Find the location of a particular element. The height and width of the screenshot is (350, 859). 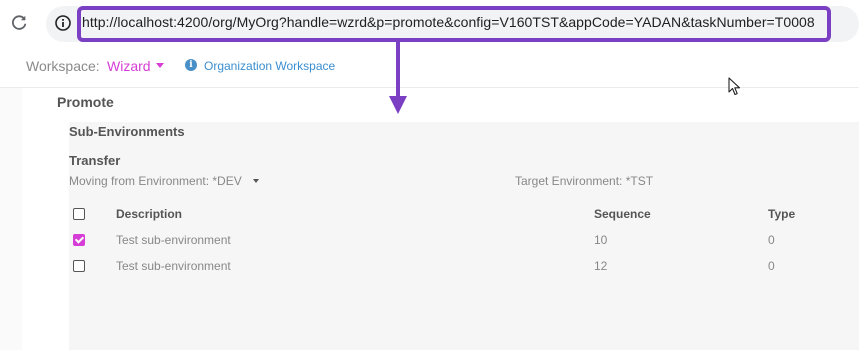

source-environment-select: Moving from Environment: *DEV is located at coordinates (155, 181).